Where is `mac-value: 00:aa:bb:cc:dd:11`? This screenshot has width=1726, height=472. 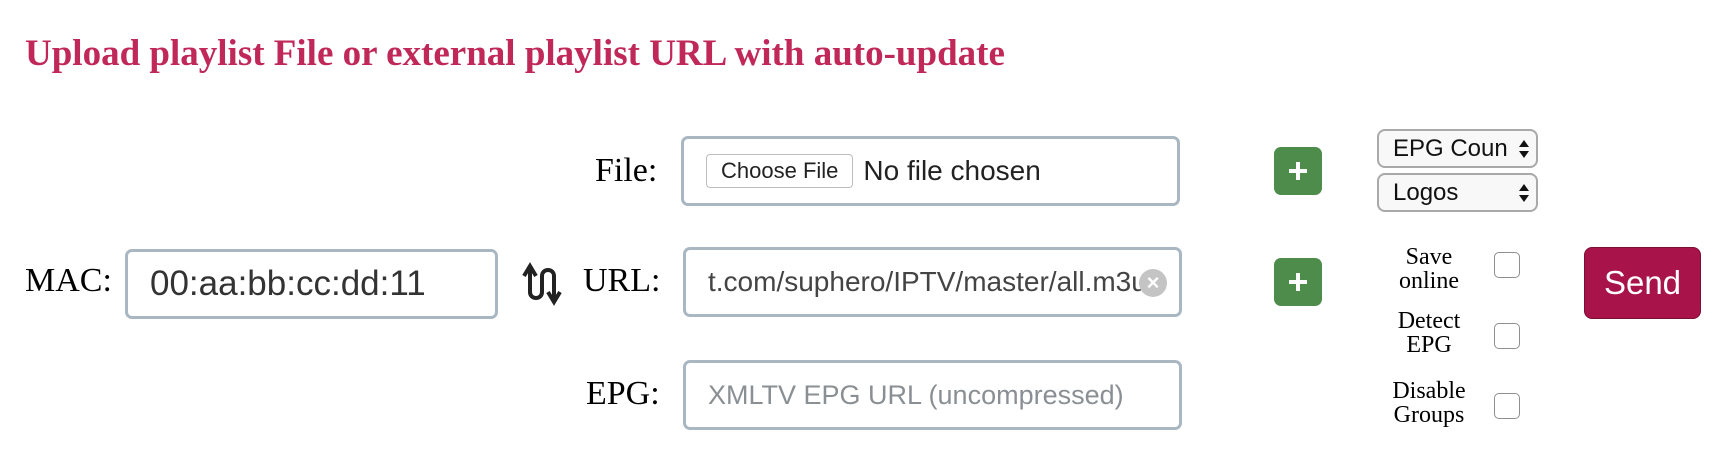 mac-value: 00:aa:bb:cc:dd:11 is located at coordinates (288, 283).